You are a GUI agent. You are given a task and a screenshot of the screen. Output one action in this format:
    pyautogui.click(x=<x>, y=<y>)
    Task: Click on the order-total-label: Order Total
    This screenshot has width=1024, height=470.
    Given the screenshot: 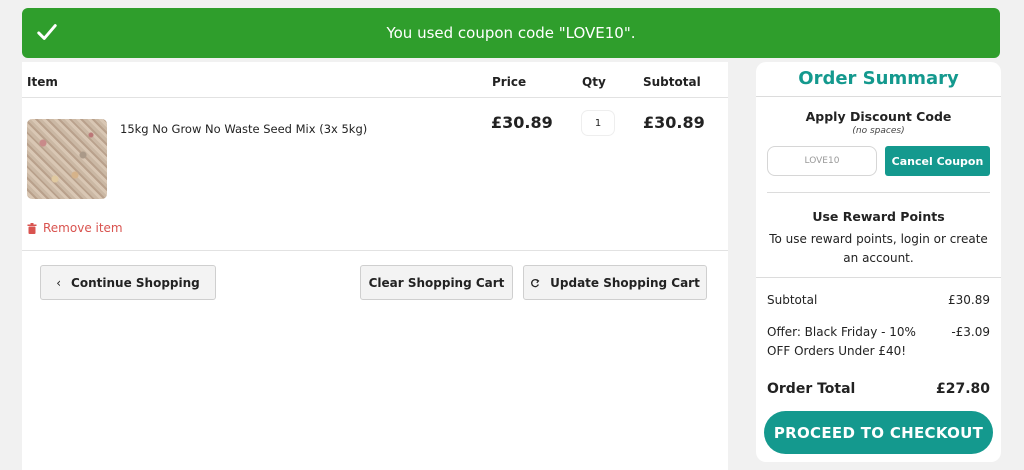 What is the action you would take?
    pyautogui.click(x=811, y=389)
    